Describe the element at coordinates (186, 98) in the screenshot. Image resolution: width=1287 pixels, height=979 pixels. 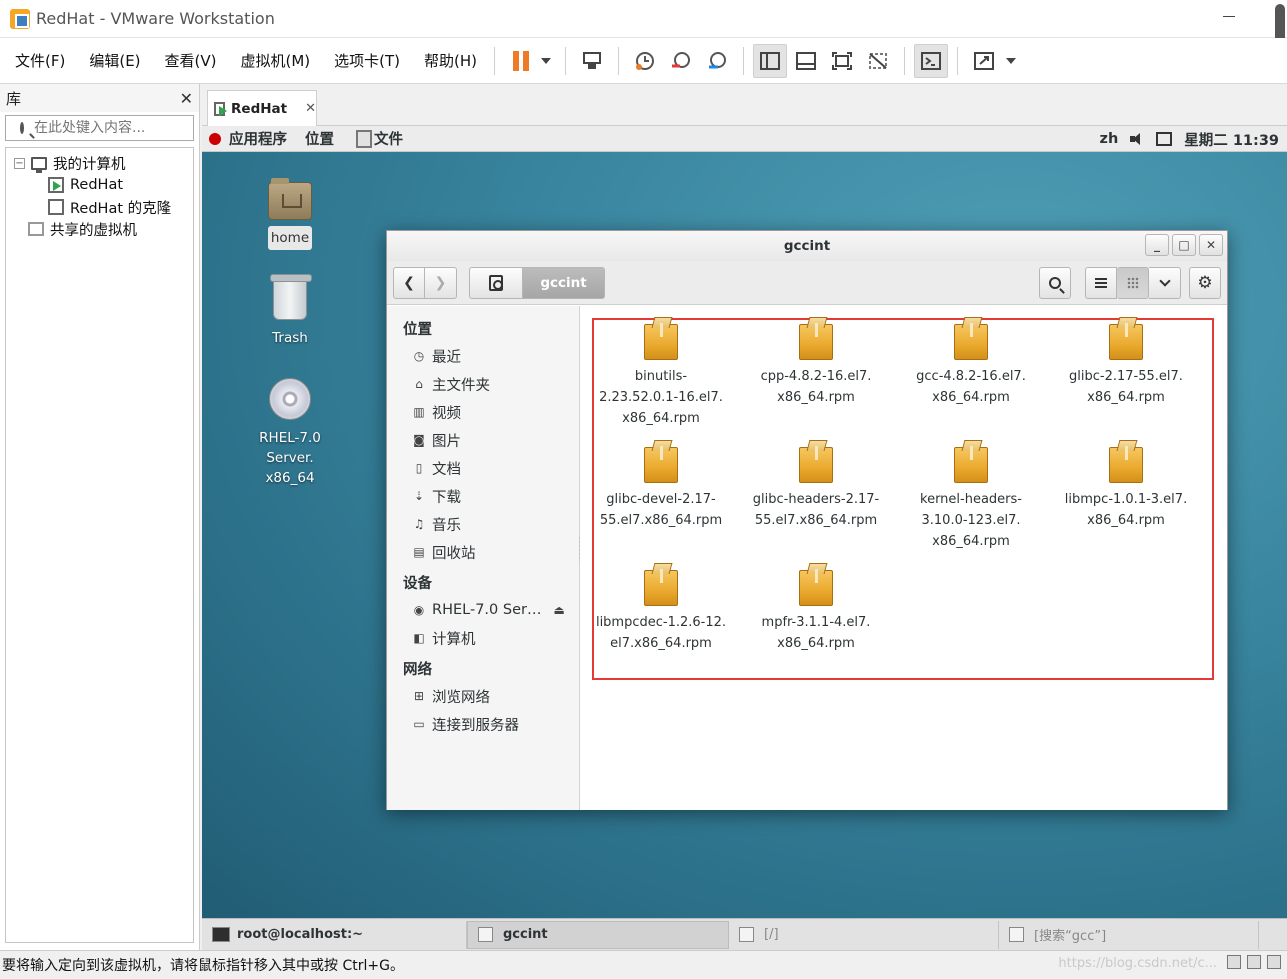
I see `close-icon: ✕` at that location.